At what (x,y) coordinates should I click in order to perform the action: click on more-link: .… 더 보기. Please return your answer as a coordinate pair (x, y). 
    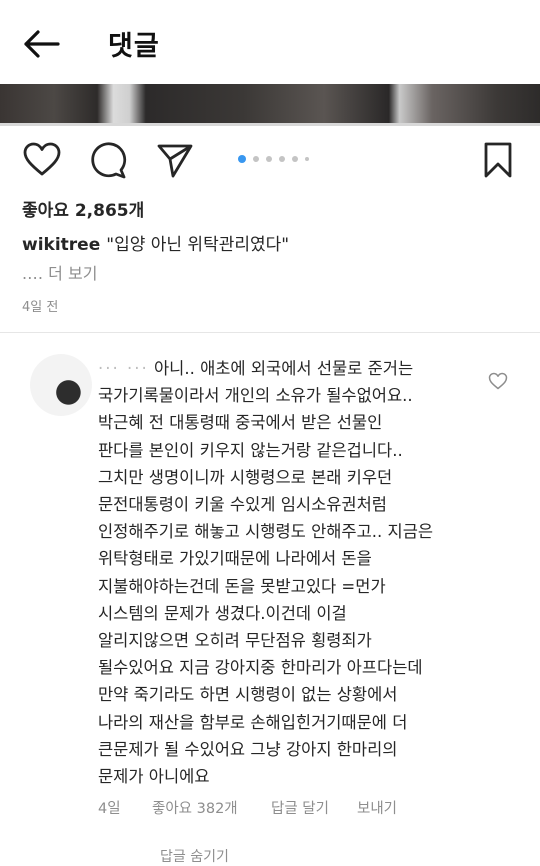
    Looking at the image, I should click on (59, 272).